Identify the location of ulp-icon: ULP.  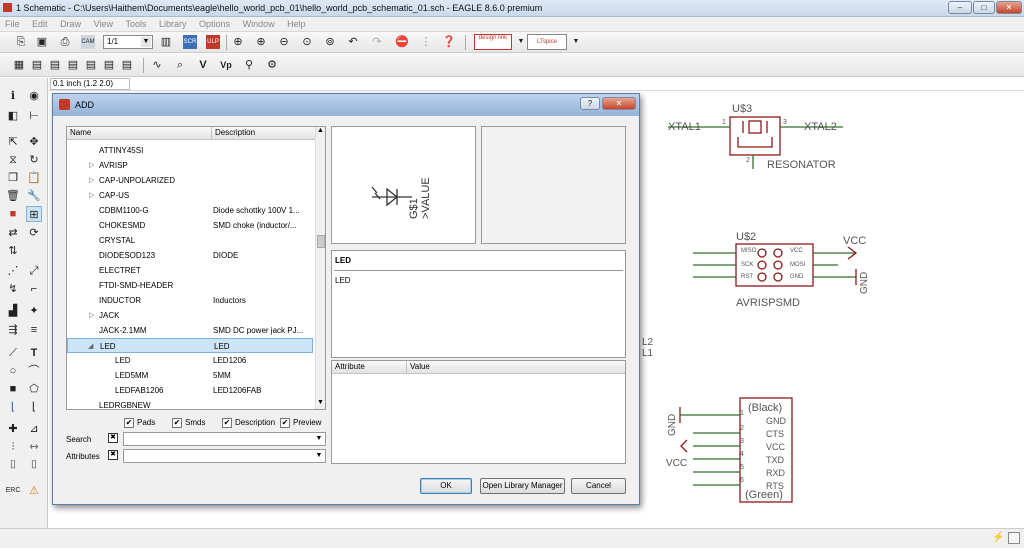
(213, 42).